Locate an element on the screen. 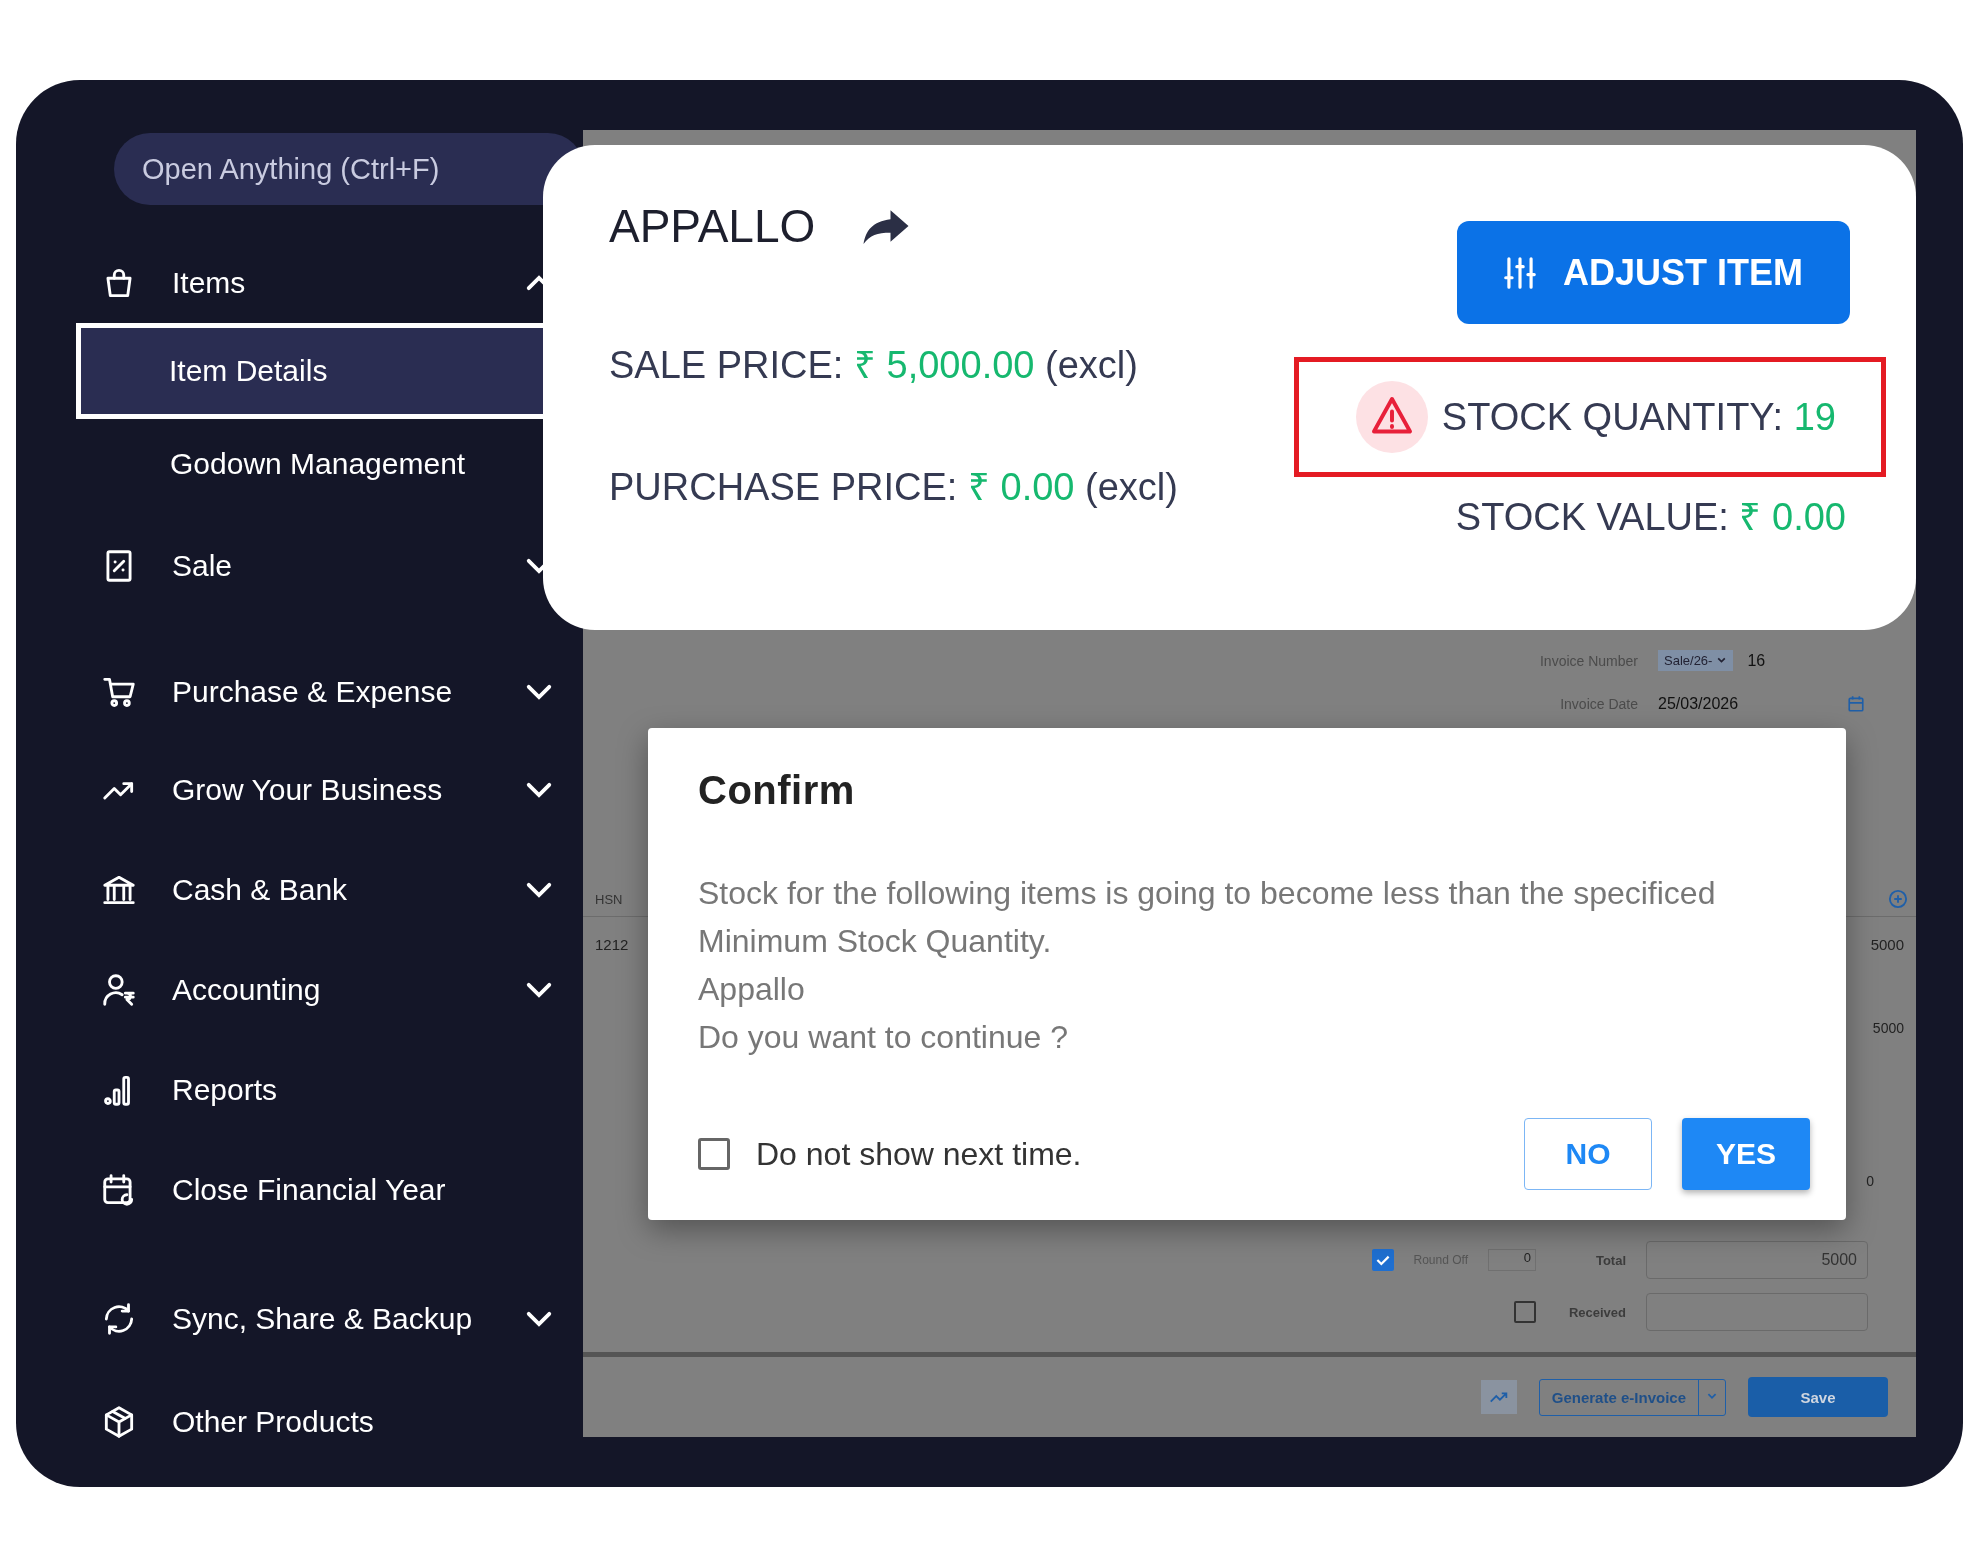  adjust-item-button: ADJUST ITEM is located at coordinates (1653, 272).